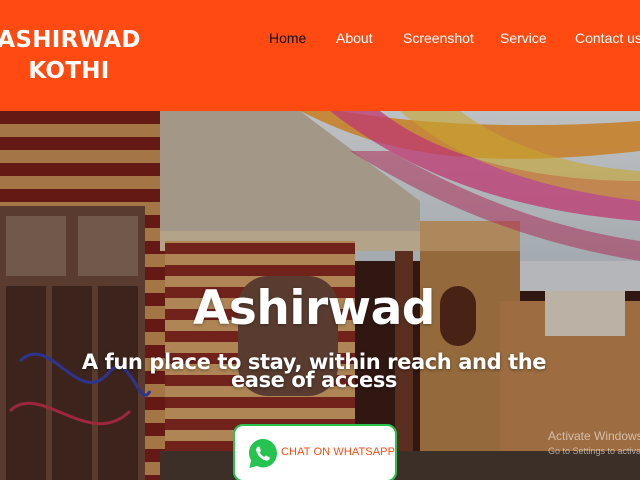 The height and width of the screenshot is (480, 640). What do you see at coordinates (338, 452) in the screenshot?
I see `whatsapp-button-label: CHAT ON WHATSAPP` at bounding box center [338, 452].